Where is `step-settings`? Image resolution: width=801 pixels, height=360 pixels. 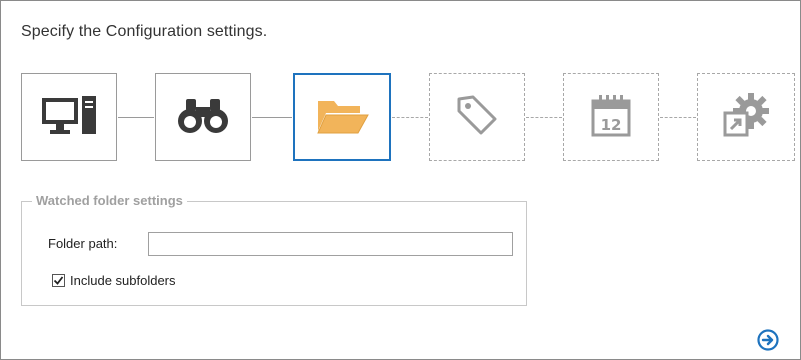
step-settings is located at coordinates (746, 117).